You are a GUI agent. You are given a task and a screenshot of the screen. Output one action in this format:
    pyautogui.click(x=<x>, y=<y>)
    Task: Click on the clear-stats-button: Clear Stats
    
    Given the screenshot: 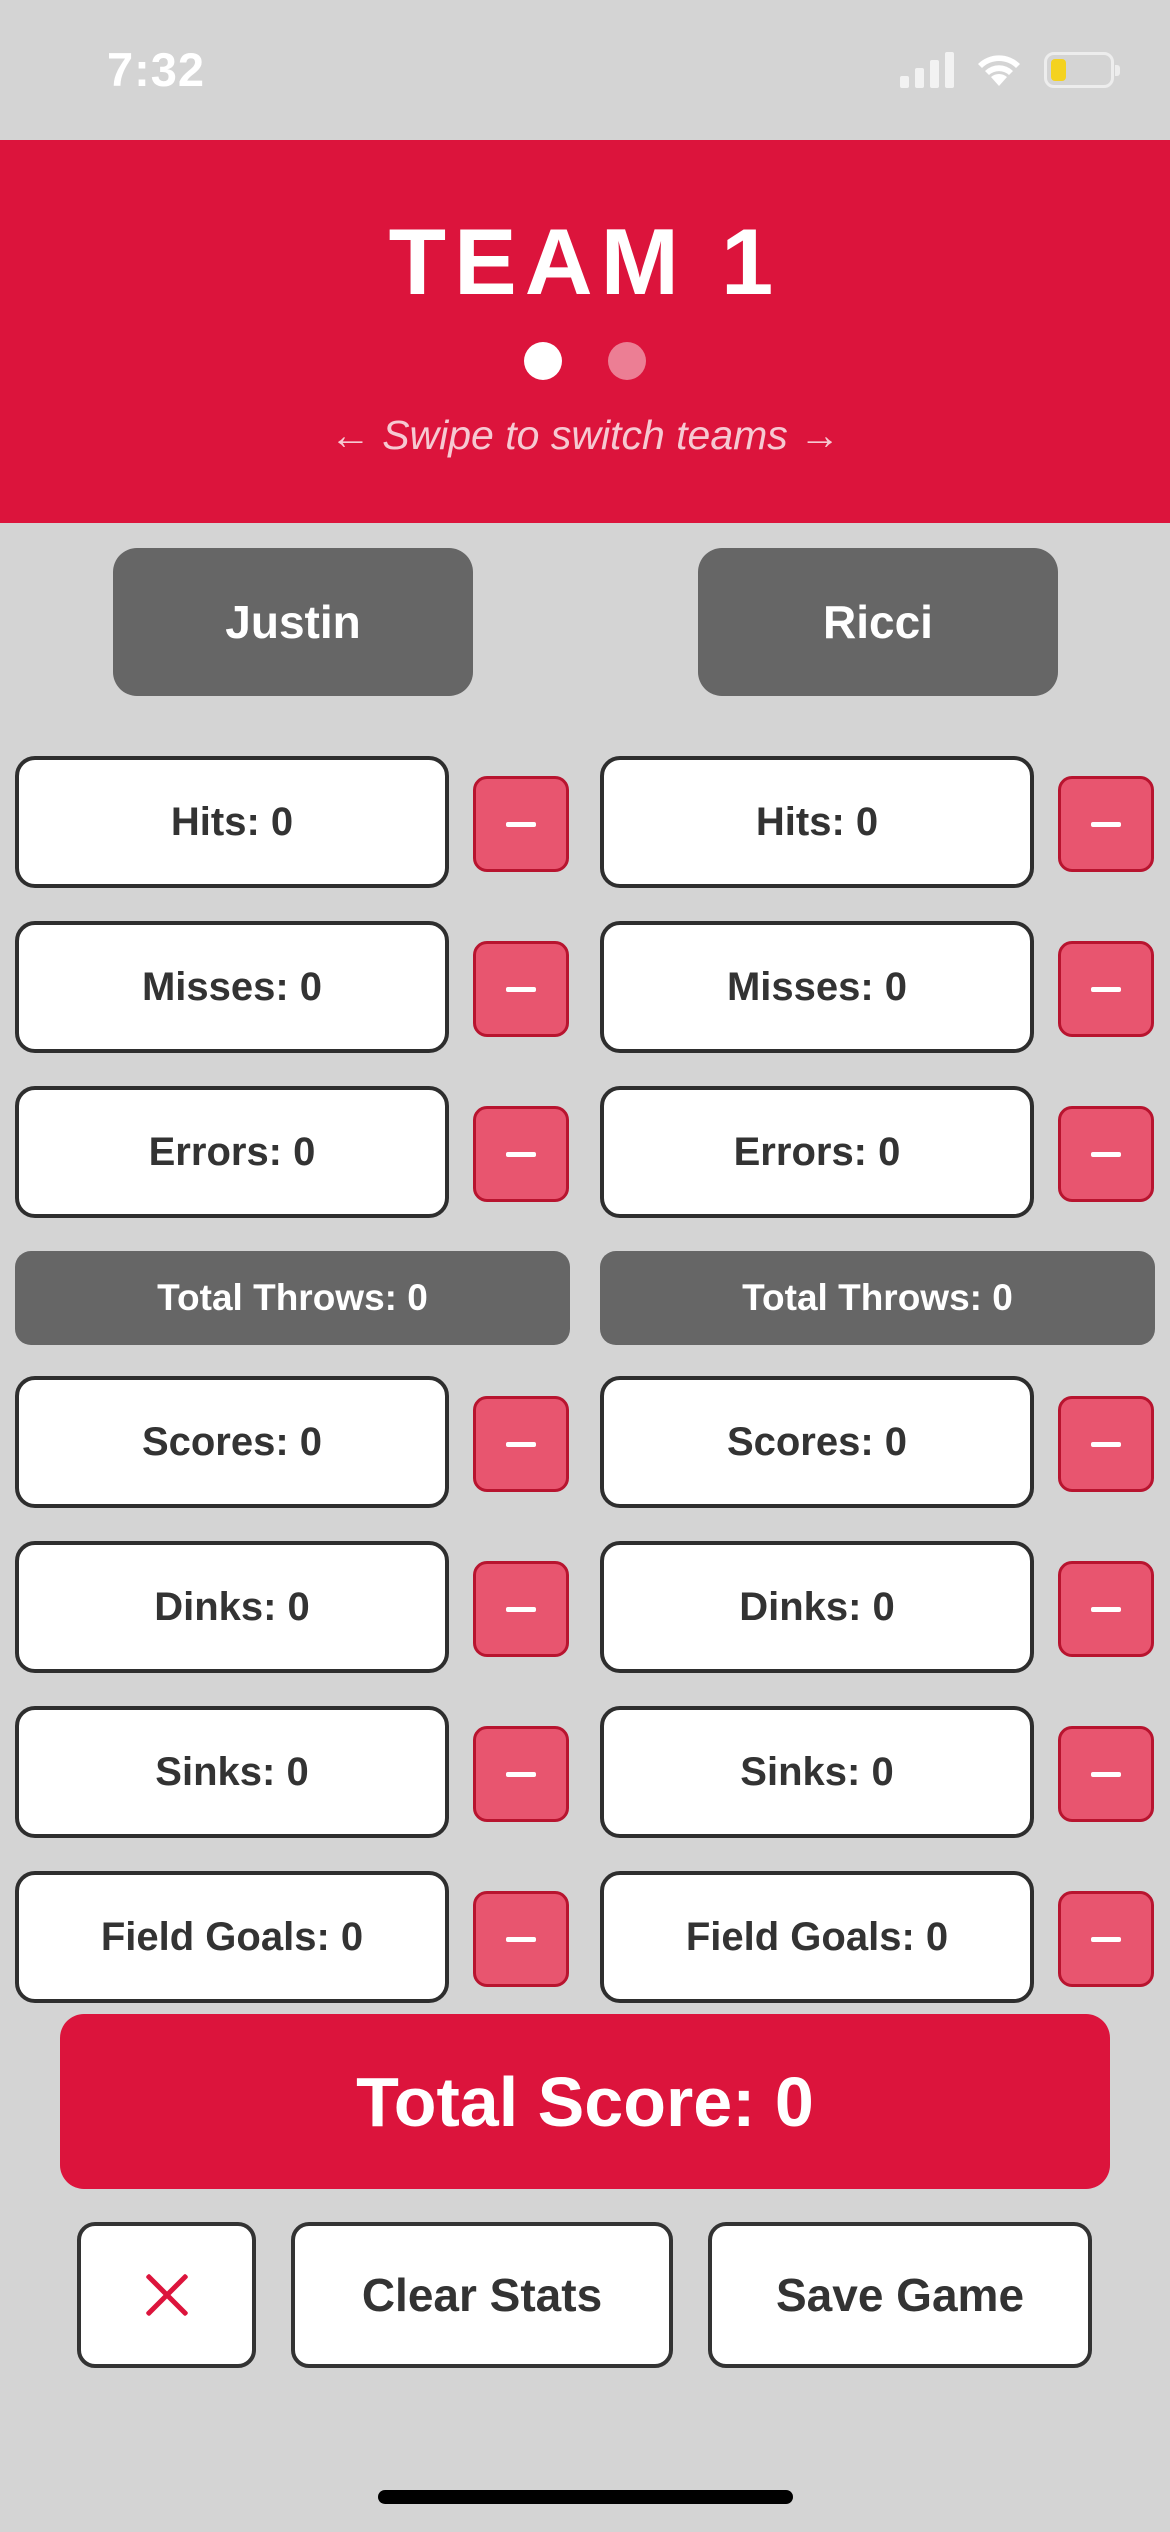 What is the action you would take?
    pyautogui.click(x=482, y=2295)
    